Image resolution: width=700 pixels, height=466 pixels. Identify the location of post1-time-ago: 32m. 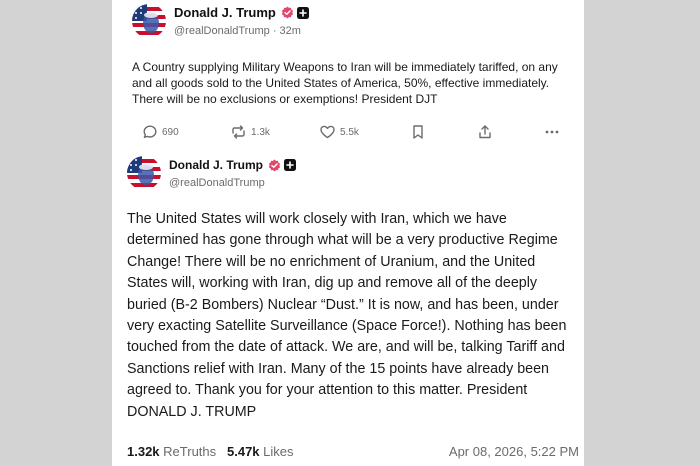
(290, 31).